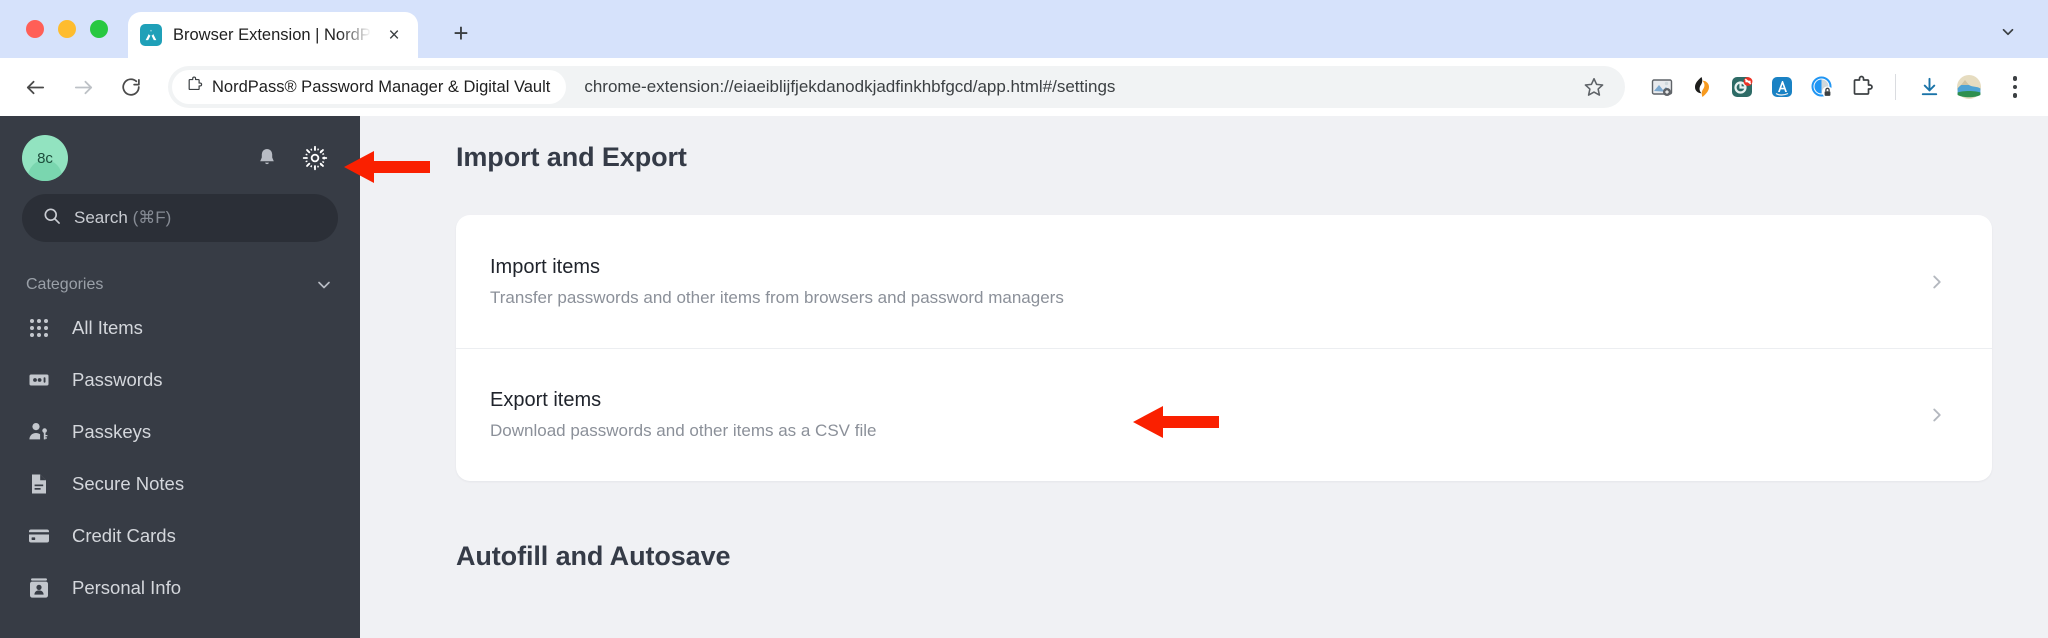 This screenshot has height=638, width=2048. I want to click on adblock-extension-icon, so click(1742, 87).